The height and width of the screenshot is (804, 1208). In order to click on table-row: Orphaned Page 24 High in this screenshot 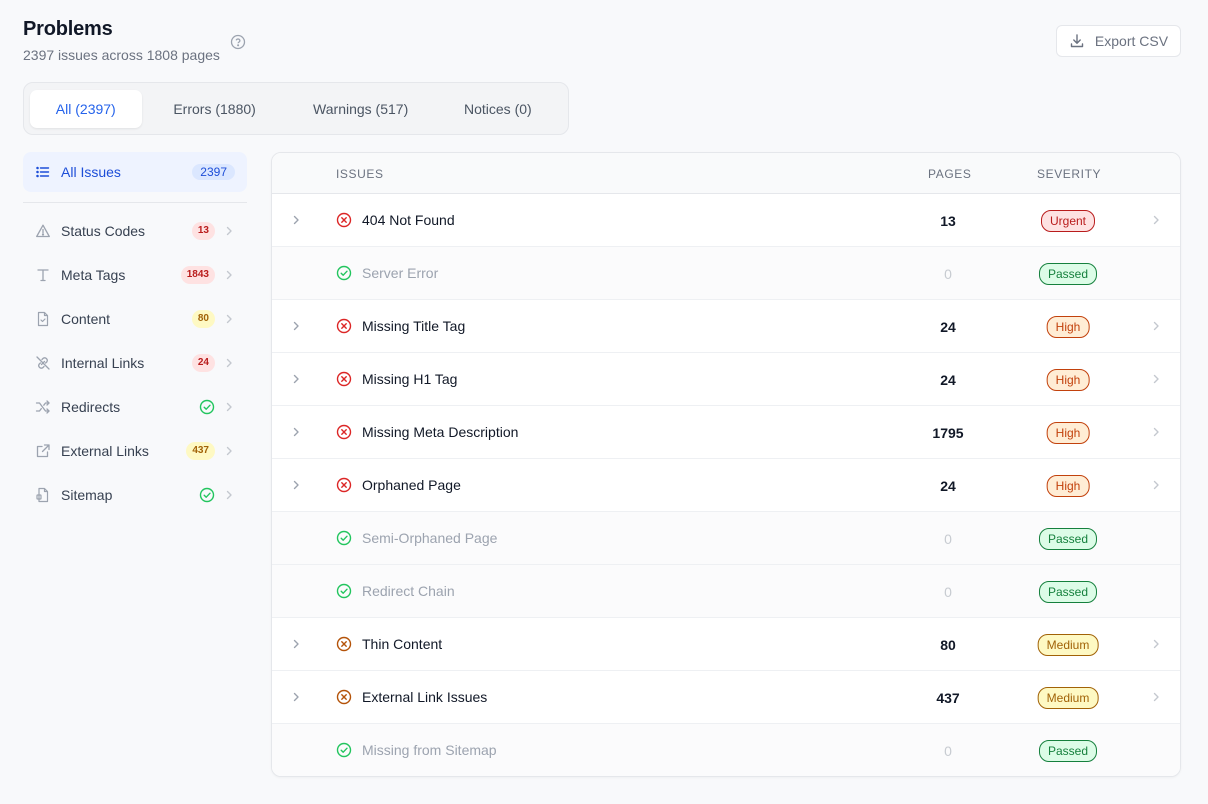, I will do `click(726, 485)`.